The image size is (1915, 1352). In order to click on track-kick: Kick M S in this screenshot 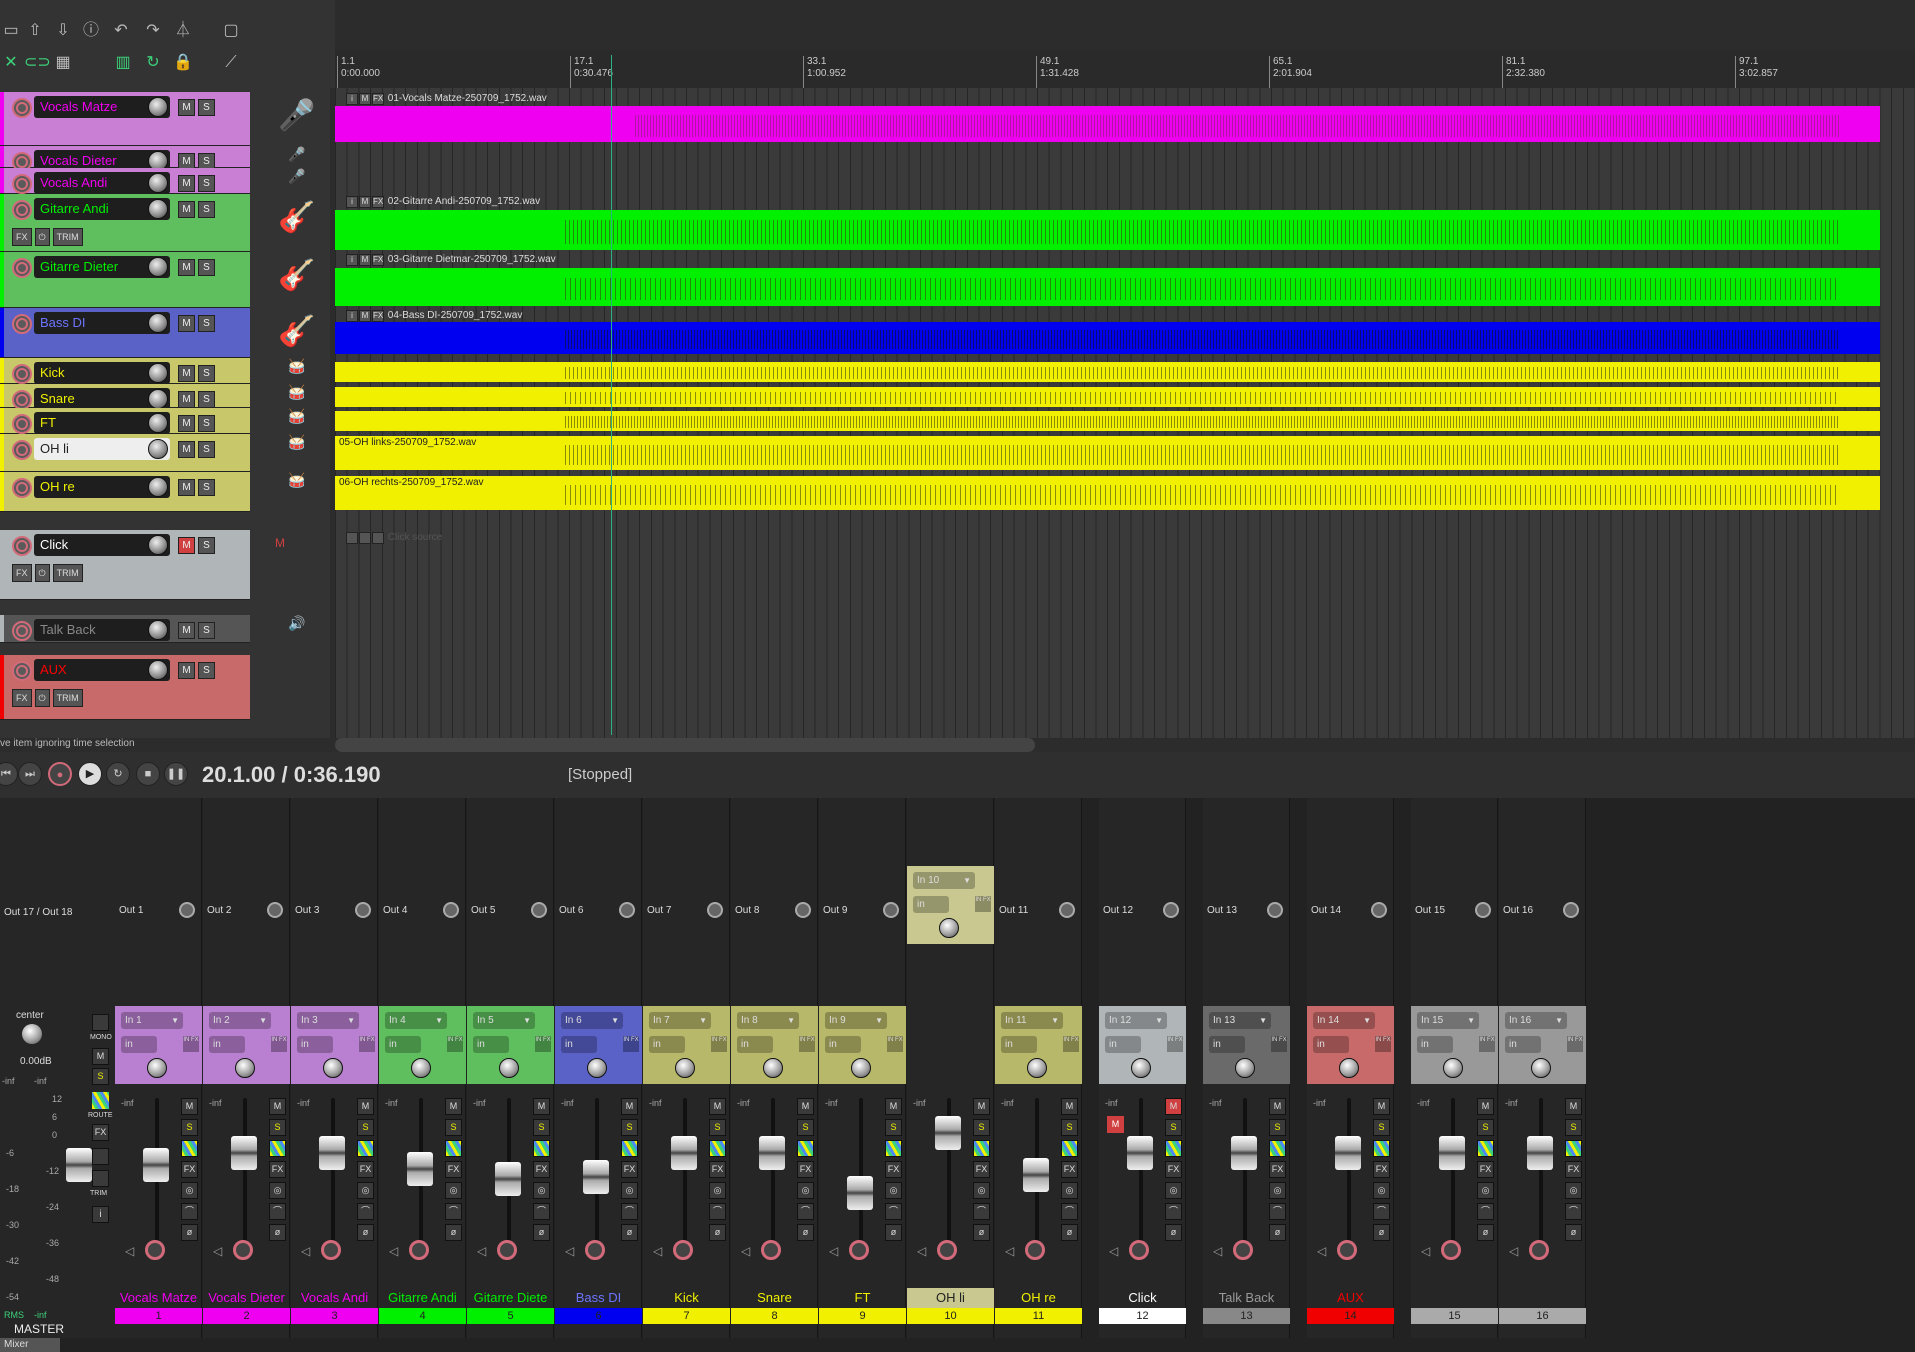, I will do `click(125, 371)`.